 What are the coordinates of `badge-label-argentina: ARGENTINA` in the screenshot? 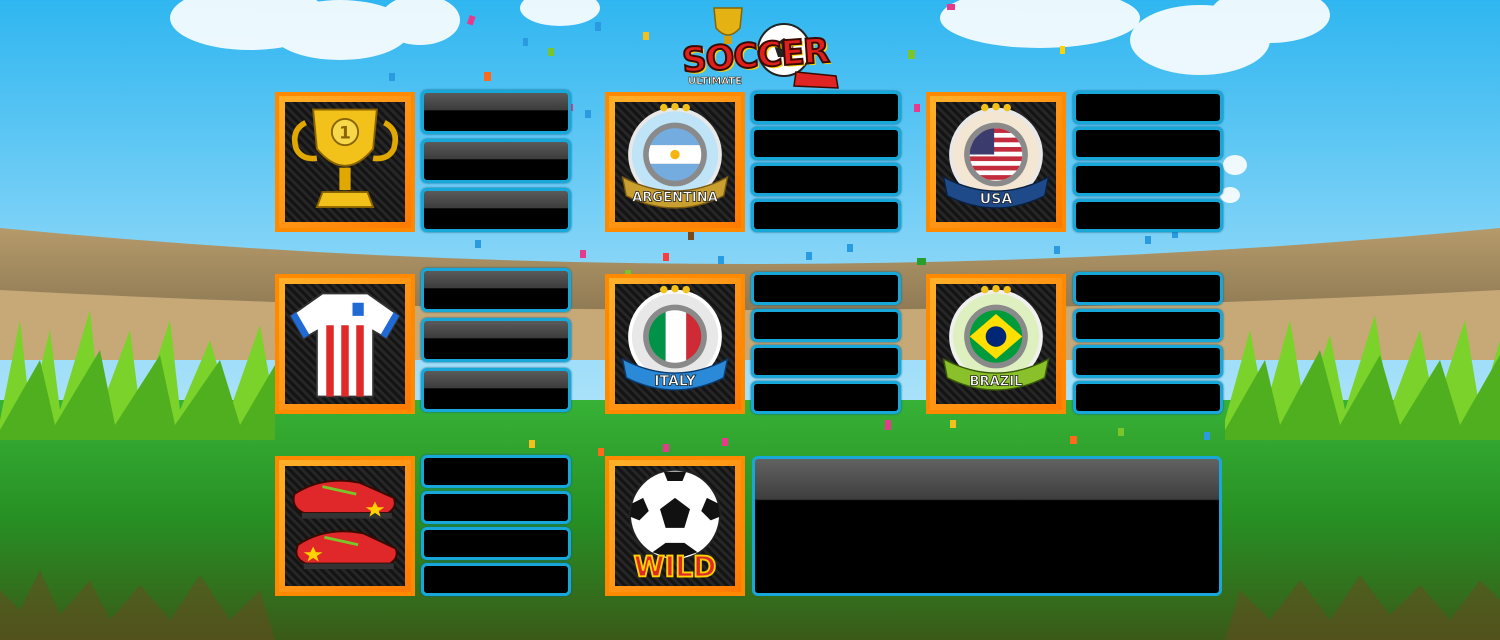 It's located at (675, 197).